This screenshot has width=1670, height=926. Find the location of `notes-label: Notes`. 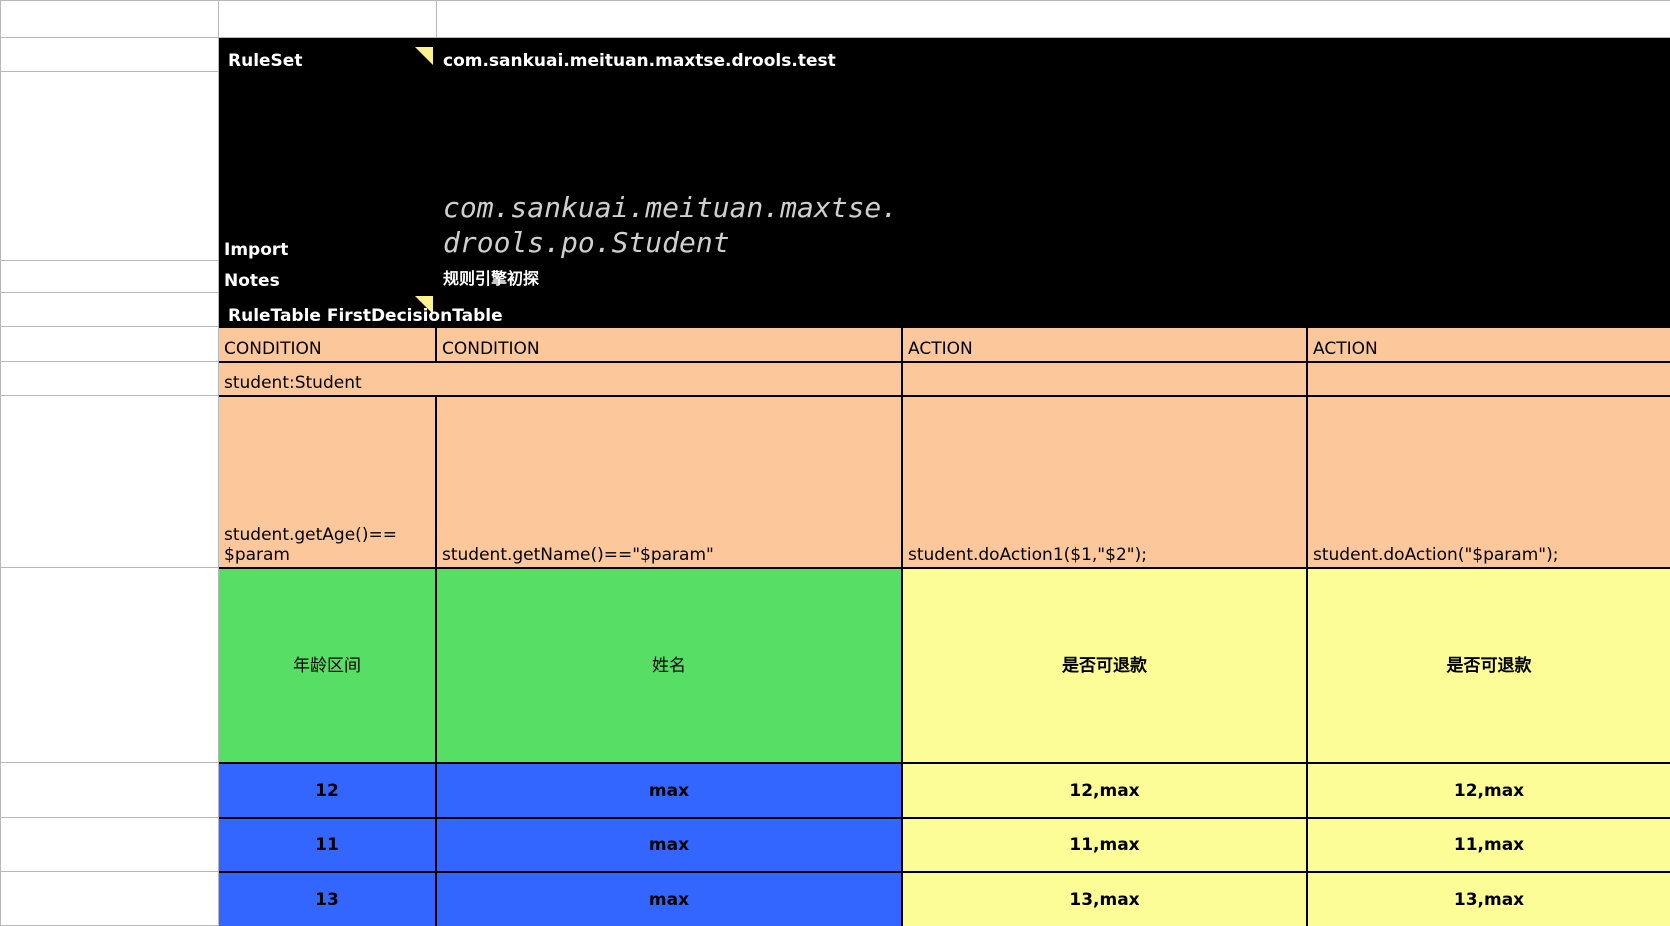

notes-label: Notes is located at coordinates (252, 281).